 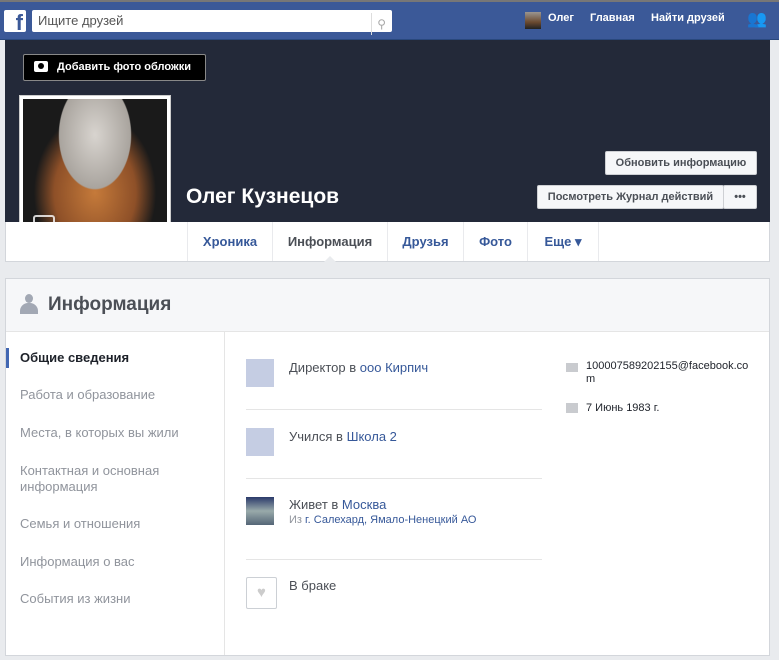 What do you see at coordinates (41, 66) in the screenshot?
I see `camera-icon` at bounding box center [41, 66].